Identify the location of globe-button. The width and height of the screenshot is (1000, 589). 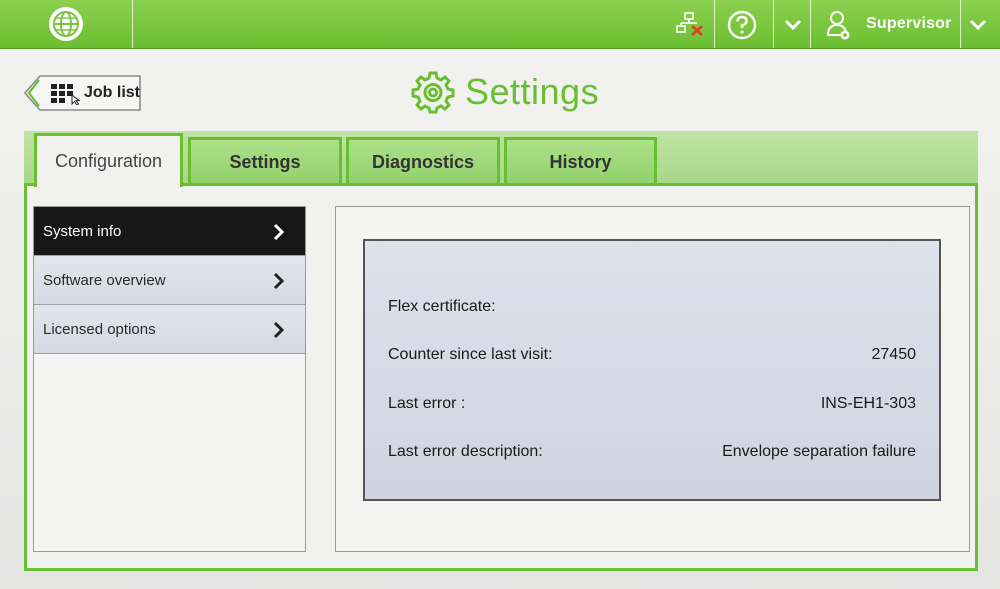
(66, 24).